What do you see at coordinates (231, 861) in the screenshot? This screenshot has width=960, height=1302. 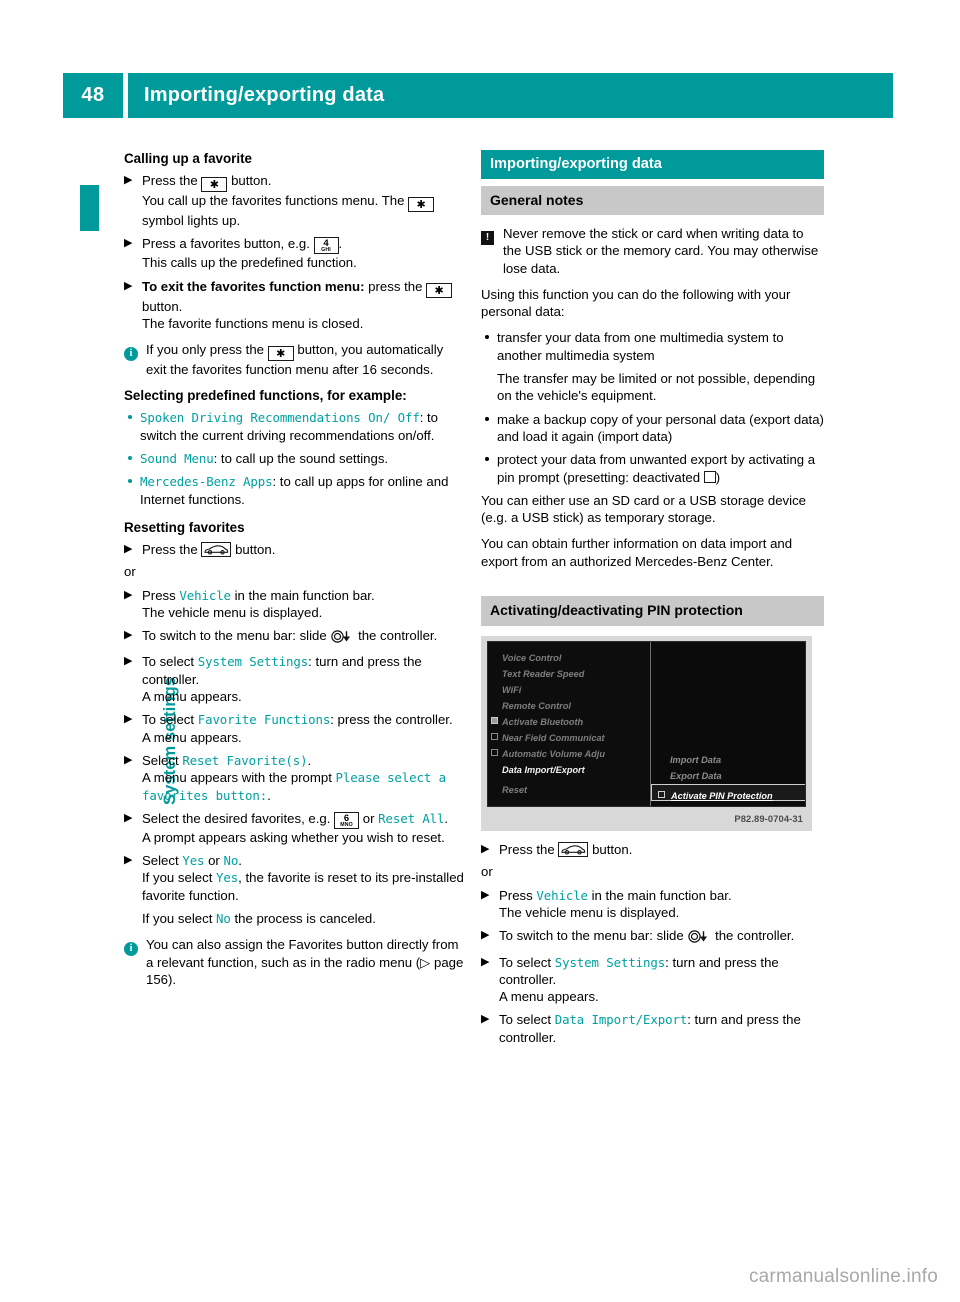 I see `ui-term-no: No` at bounding box center [231, 861].